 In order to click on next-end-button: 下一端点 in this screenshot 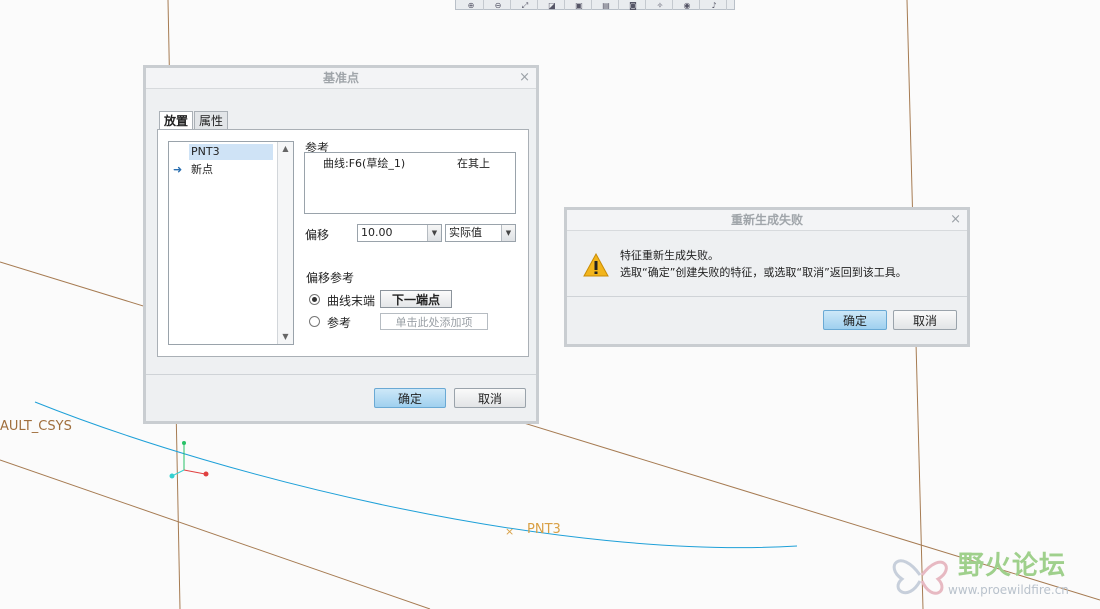, I will do `click(416, 299)`.